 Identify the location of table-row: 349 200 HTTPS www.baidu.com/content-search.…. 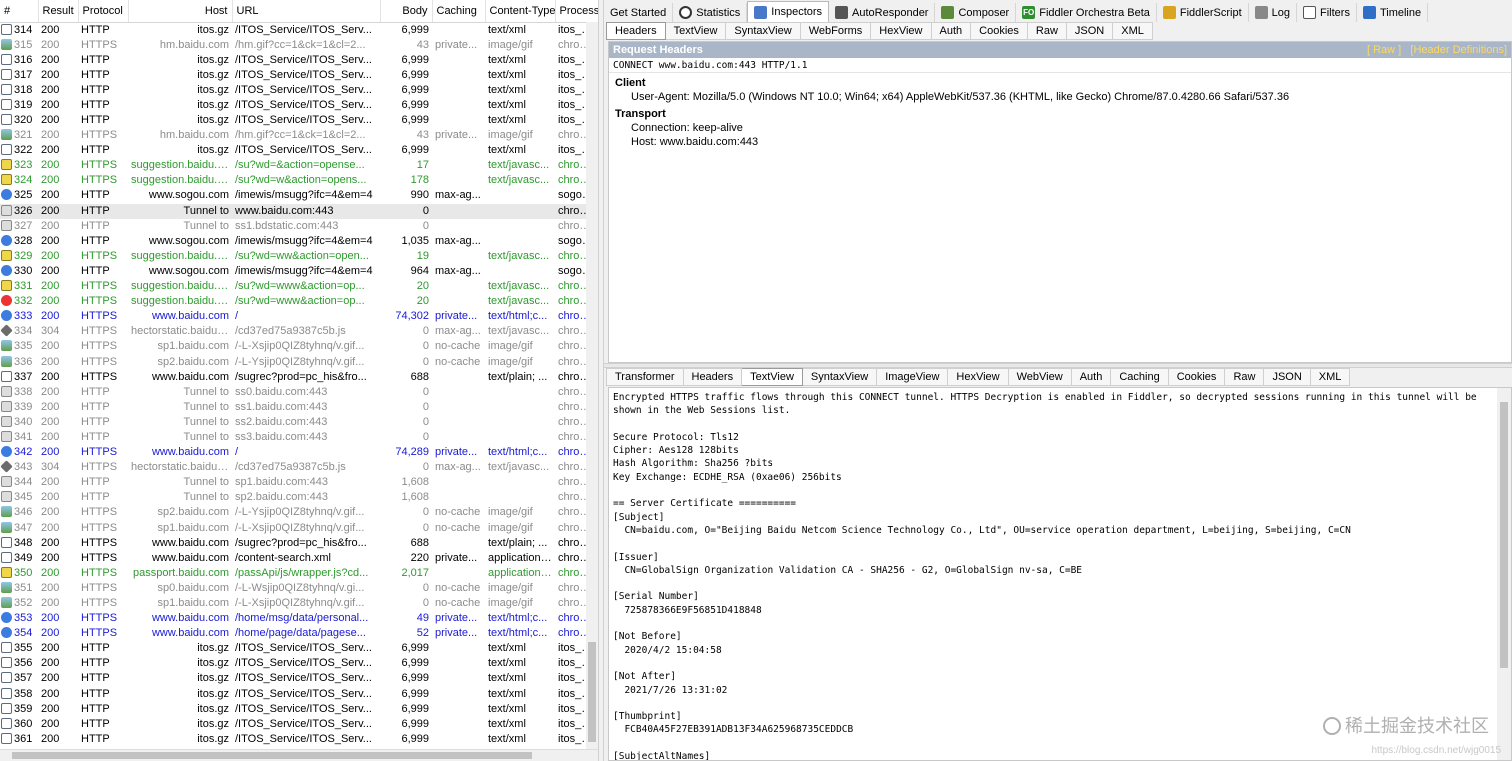
(299, 558).